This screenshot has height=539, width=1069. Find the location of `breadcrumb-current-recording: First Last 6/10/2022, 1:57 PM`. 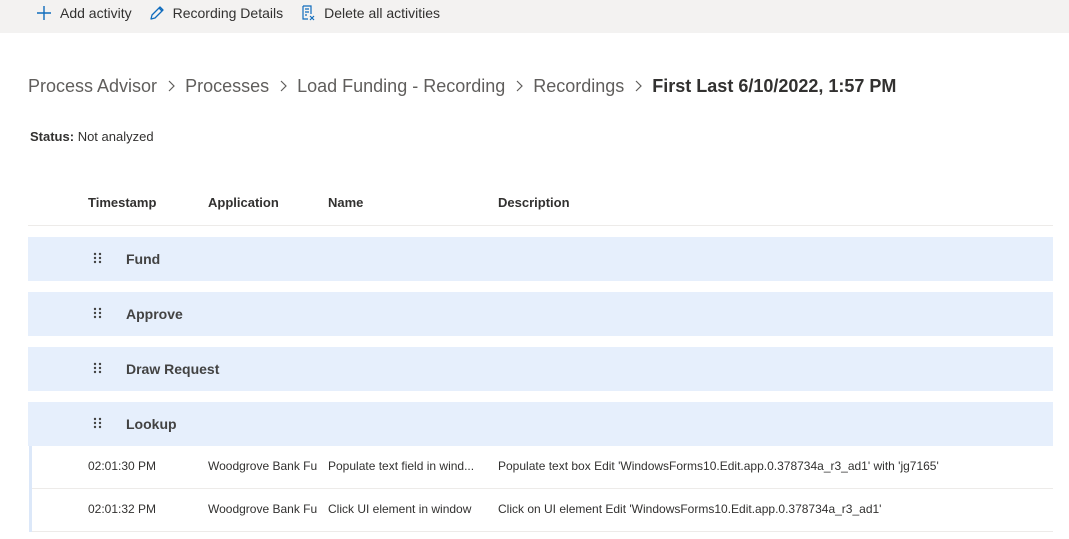

breadcrumb-current-recording: First Last 6/10/2022, 1:57 PM is located at coordinates (774, 85).